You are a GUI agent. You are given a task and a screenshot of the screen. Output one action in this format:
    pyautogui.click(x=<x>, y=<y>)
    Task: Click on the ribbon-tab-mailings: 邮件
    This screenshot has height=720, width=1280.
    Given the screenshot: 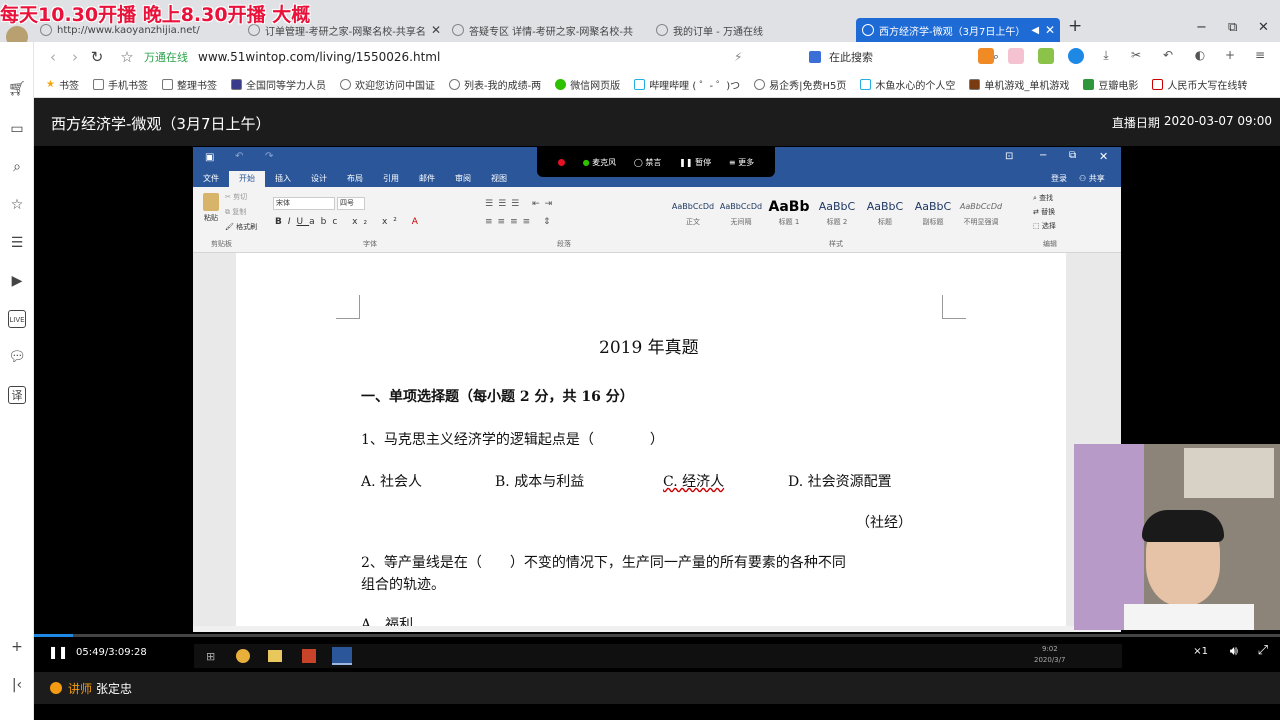 What is the action you would take?
    pyautogui.click(x=427, y=179)
    